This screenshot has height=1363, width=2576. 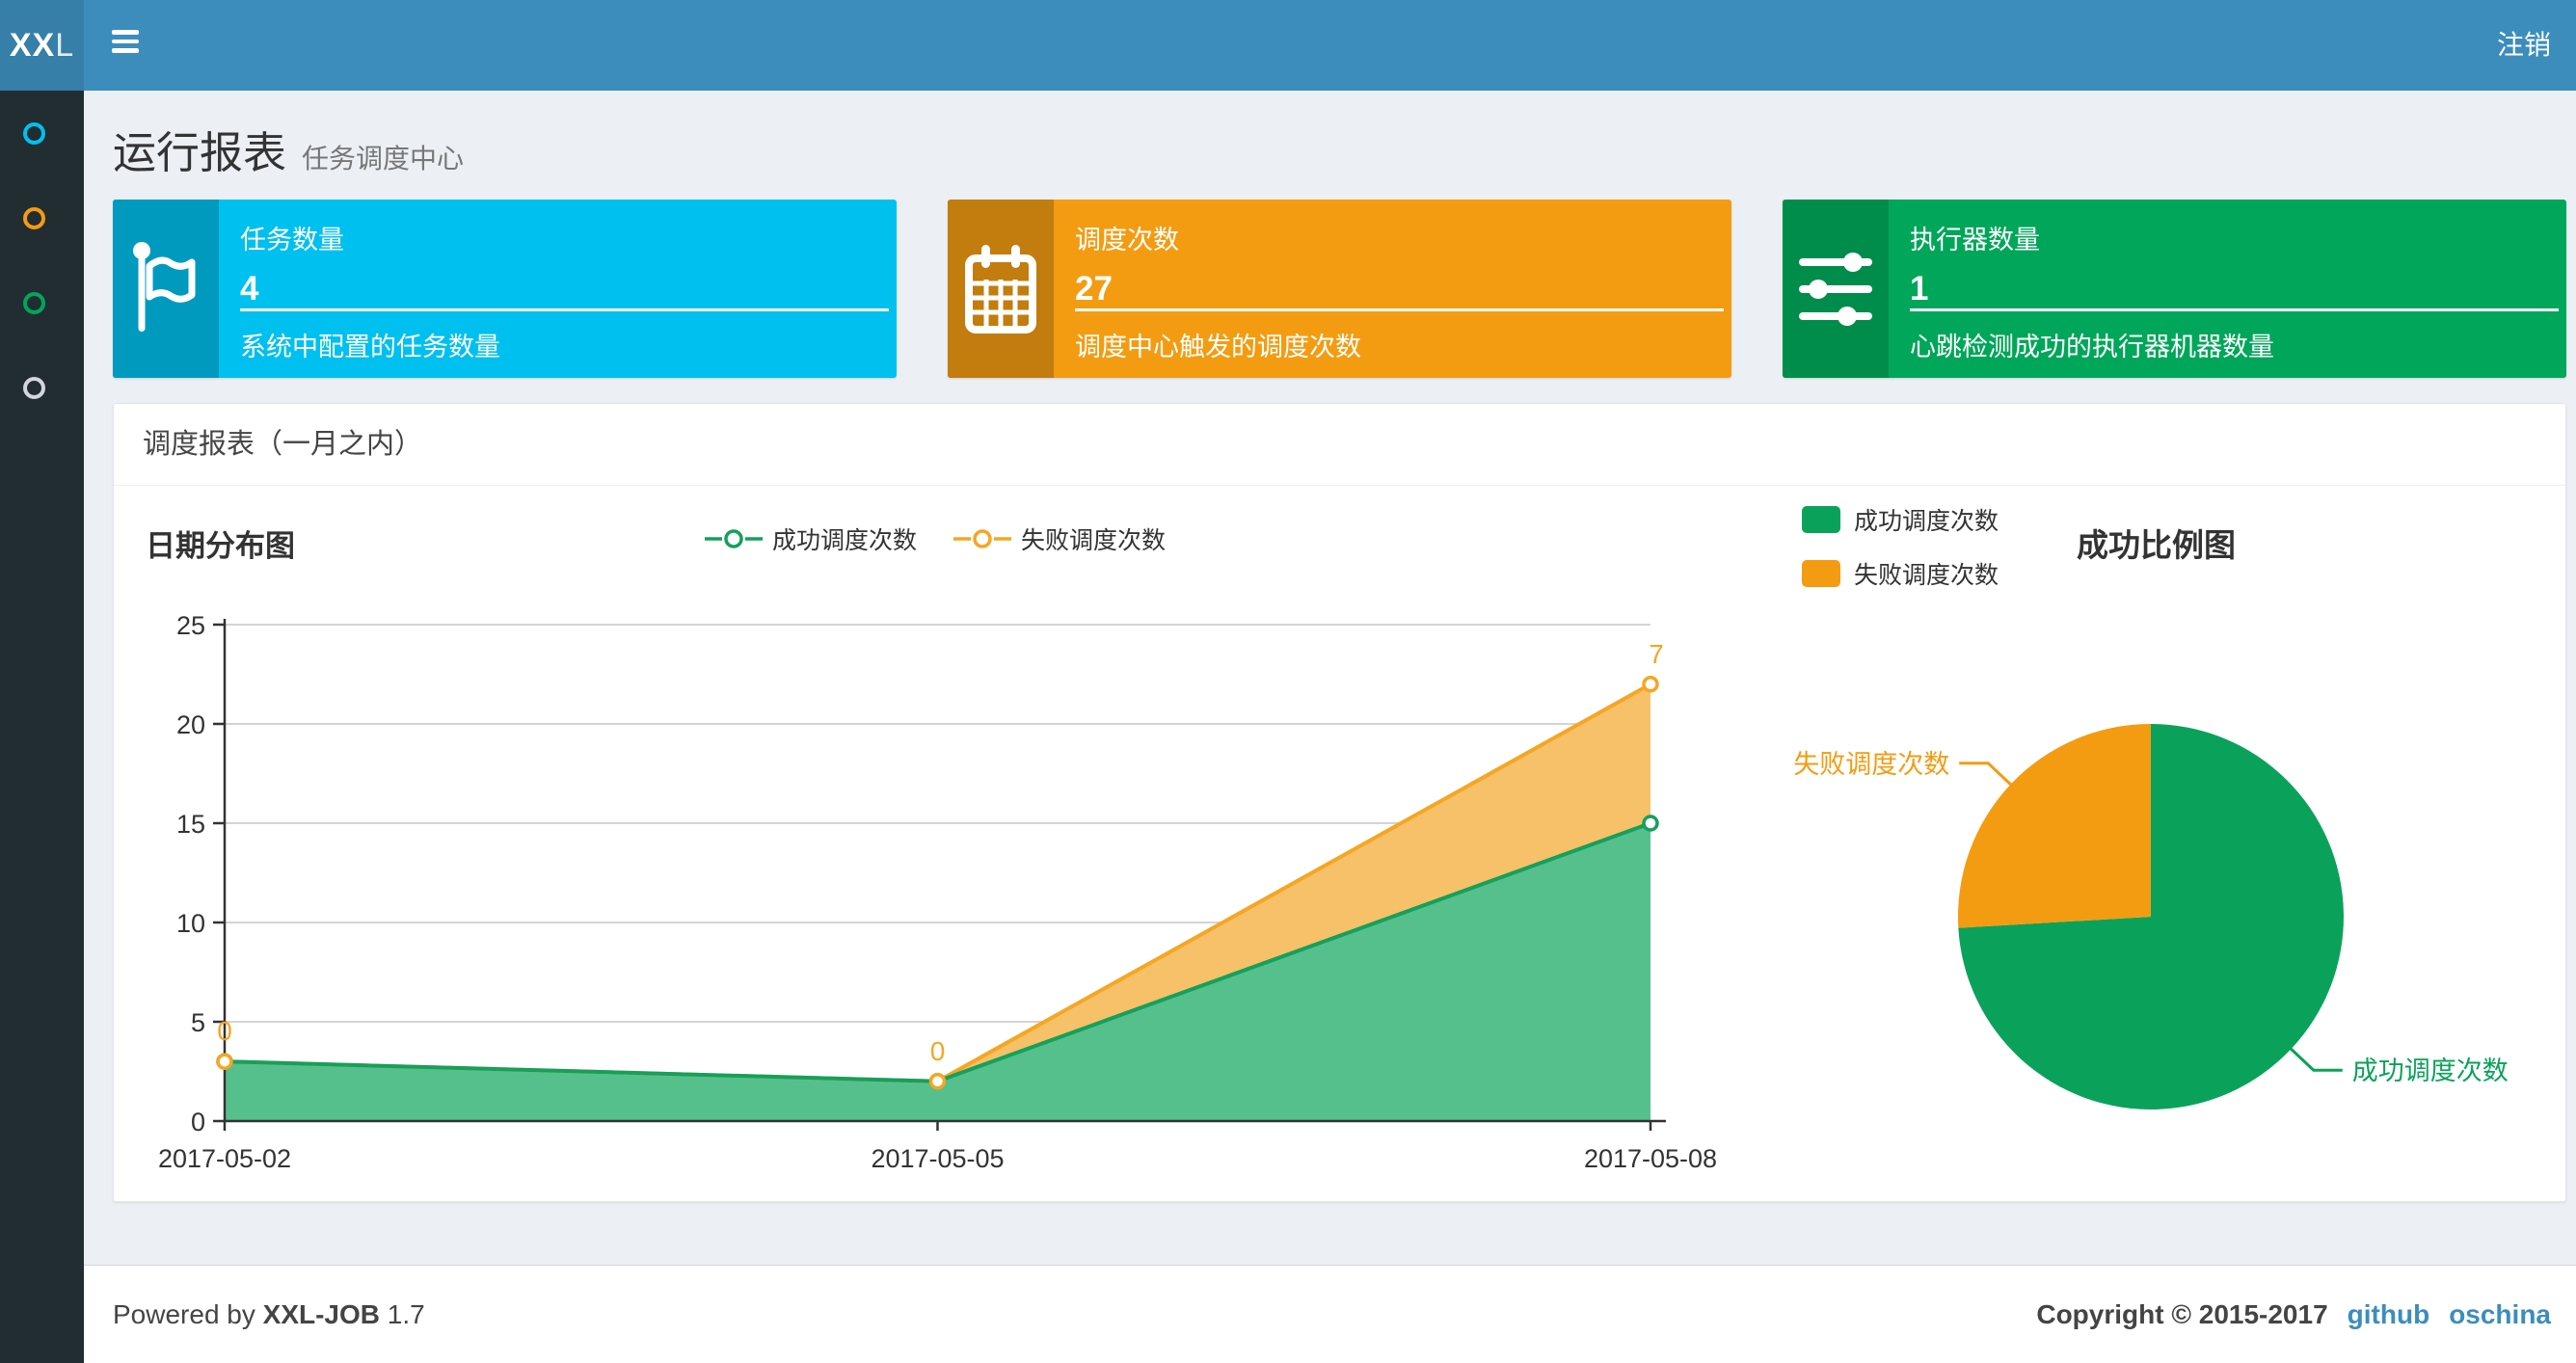 I want to click on legend-item-success: 成功调度次数, so click(x=811, y=538).